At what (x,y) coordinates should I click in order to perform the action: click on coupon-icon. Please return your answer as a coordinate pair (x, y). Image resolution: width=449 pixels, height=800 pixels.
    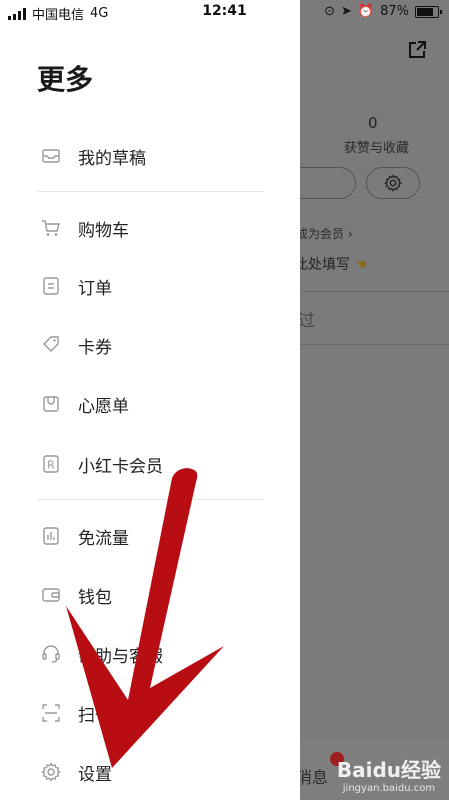
    Looking at the image, I should click on (51, 345).